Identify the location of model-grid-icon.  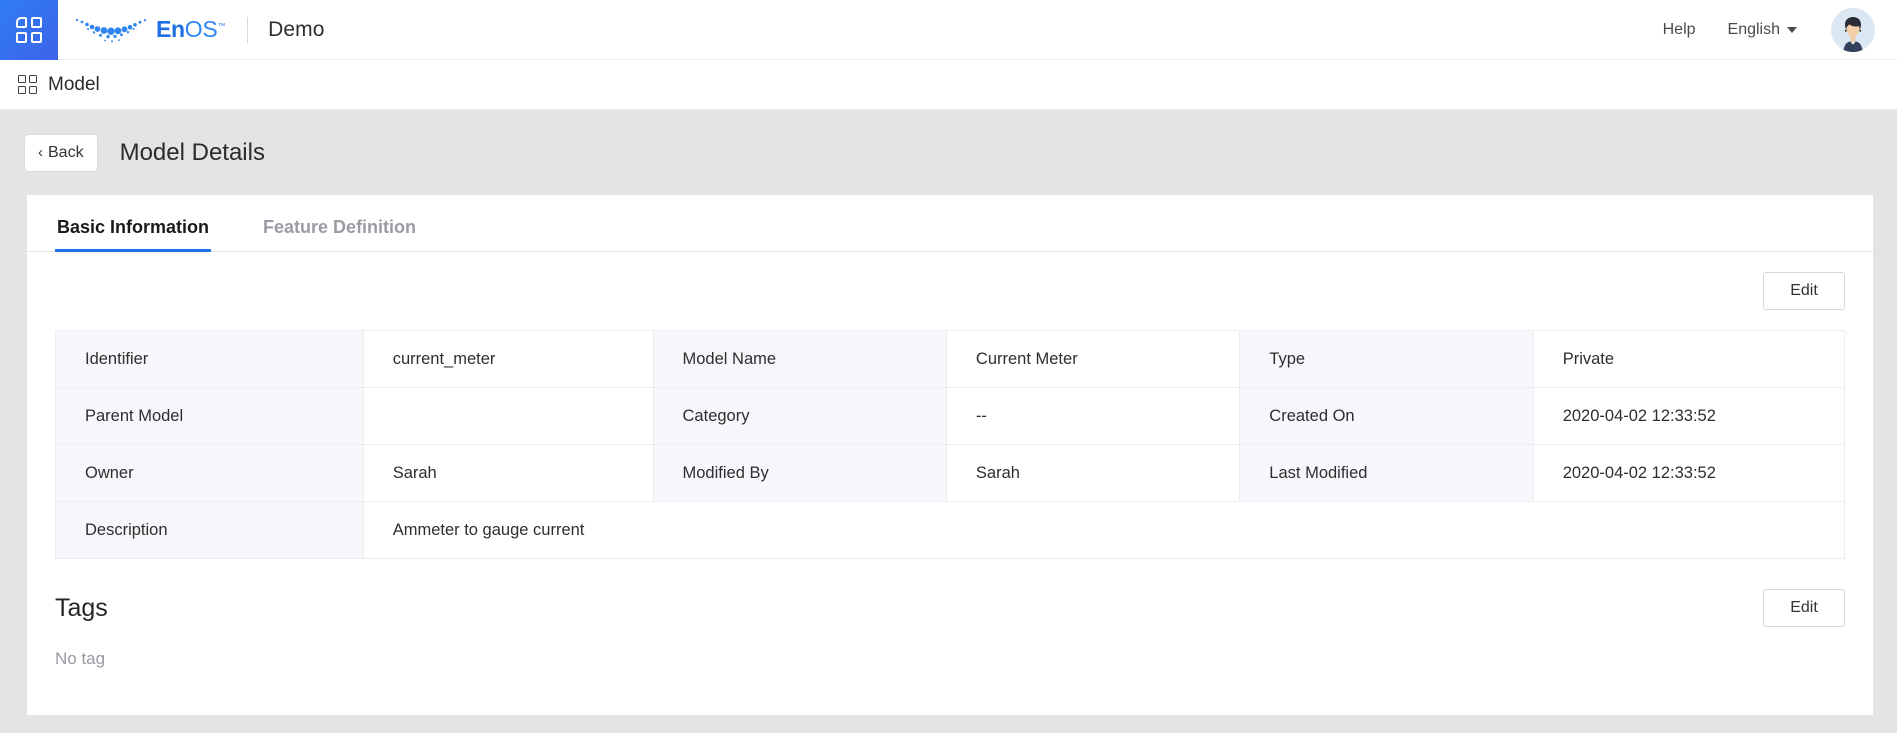
(27, 84).